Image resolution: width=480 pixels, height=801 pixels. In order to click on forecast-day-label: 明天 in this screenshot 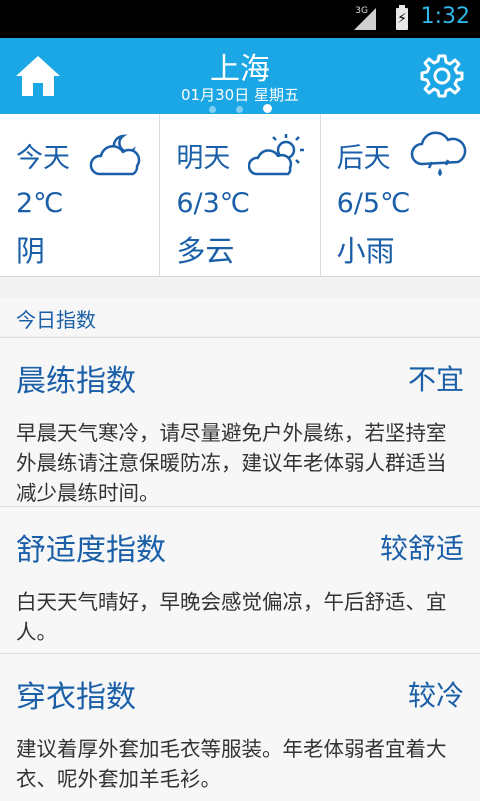, I will do `click(203, 158)`.